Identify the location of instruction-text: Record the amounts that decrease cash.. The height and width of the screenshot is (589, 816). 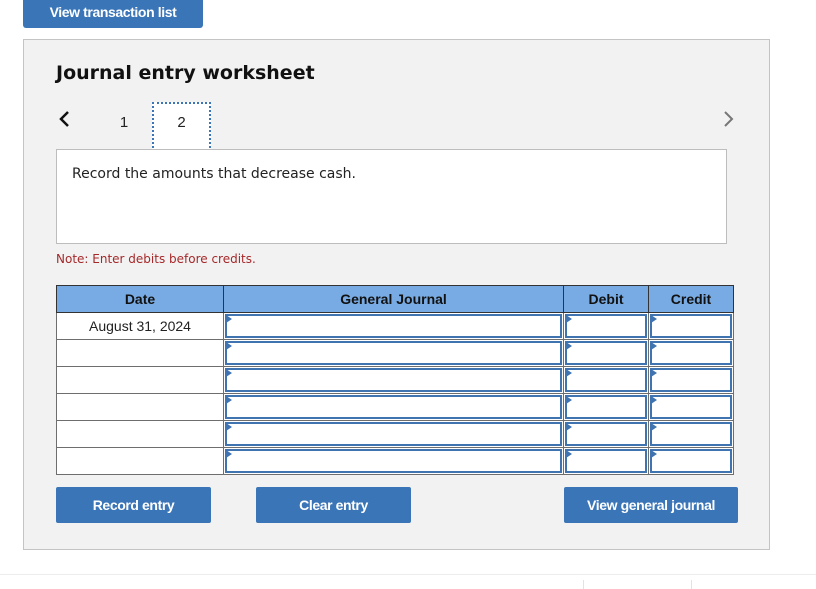
(214, 174).